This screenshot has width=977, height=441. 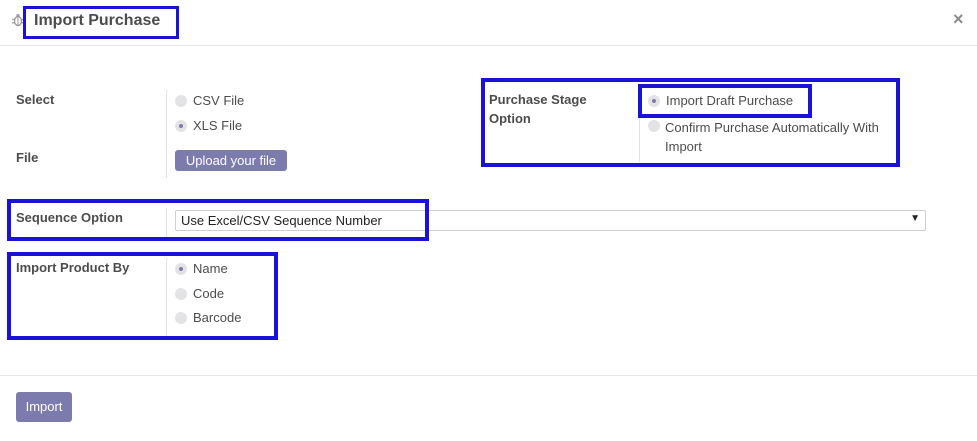 I want to click on confirm-label-line1: Confirm Purchase Automatically With, so click(x=772, y=127).